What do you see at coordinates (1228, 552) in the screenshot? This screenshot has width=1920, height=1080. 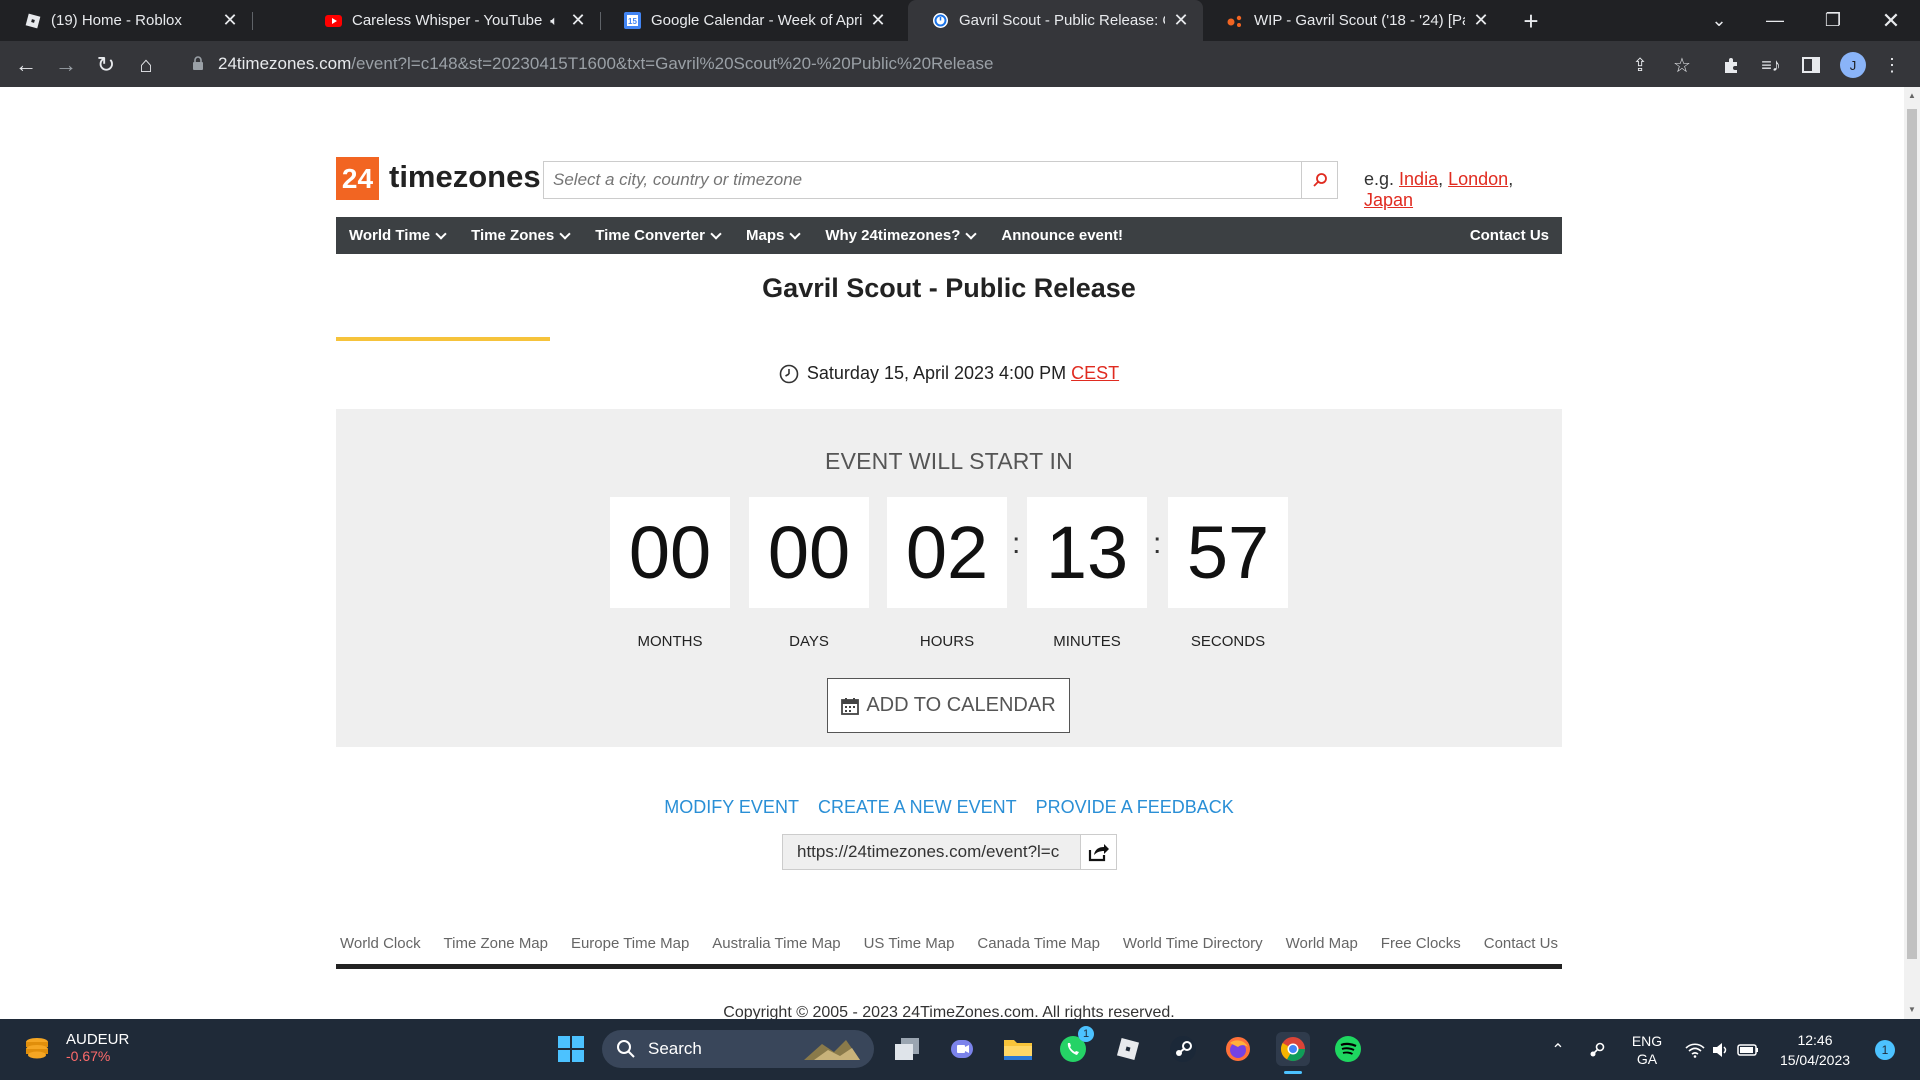 I see `countdown-seconds: 57` at bounding box center [1228, 552].